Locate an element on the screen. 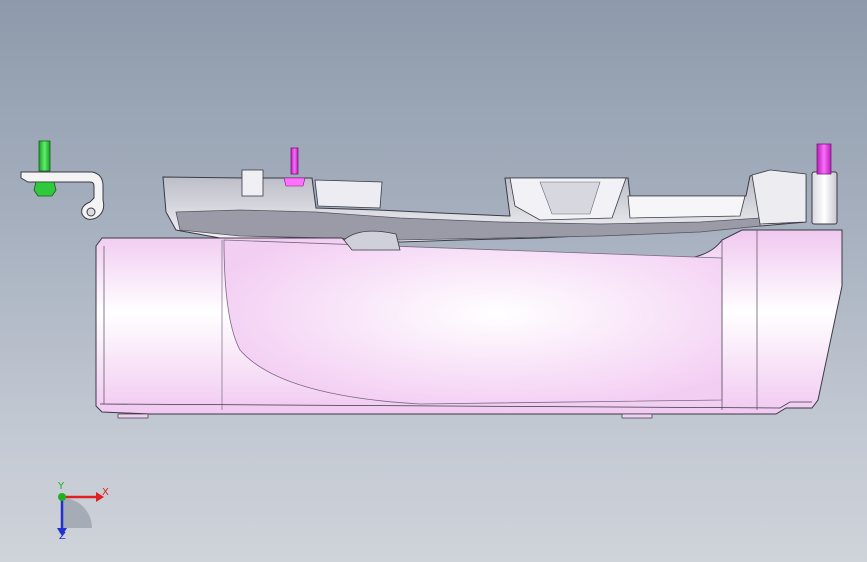 The height and width of the screenshot is (562, 867). boss-left is located at coordinates (252, 183).